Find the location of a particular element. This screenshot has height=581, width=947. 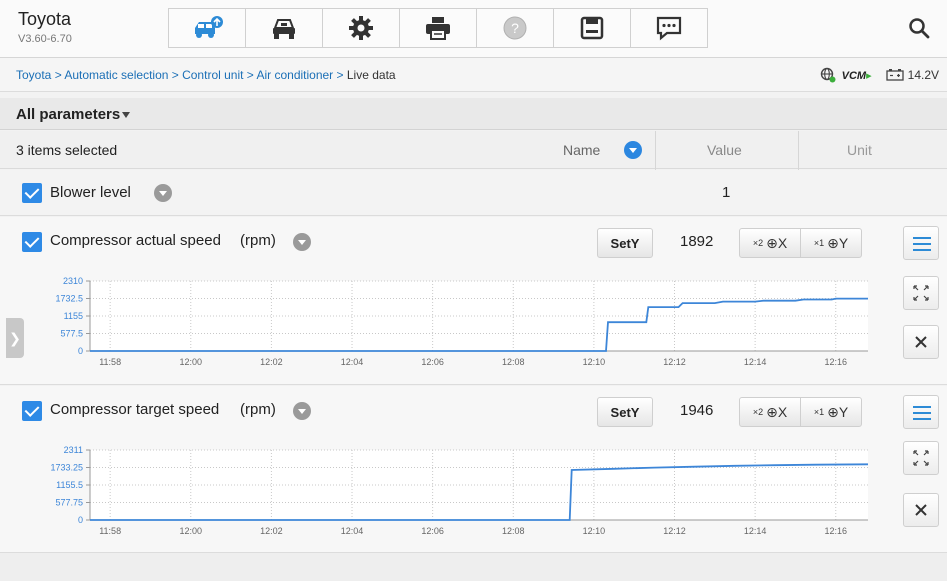

print-button is located at coordinates (438, 28).